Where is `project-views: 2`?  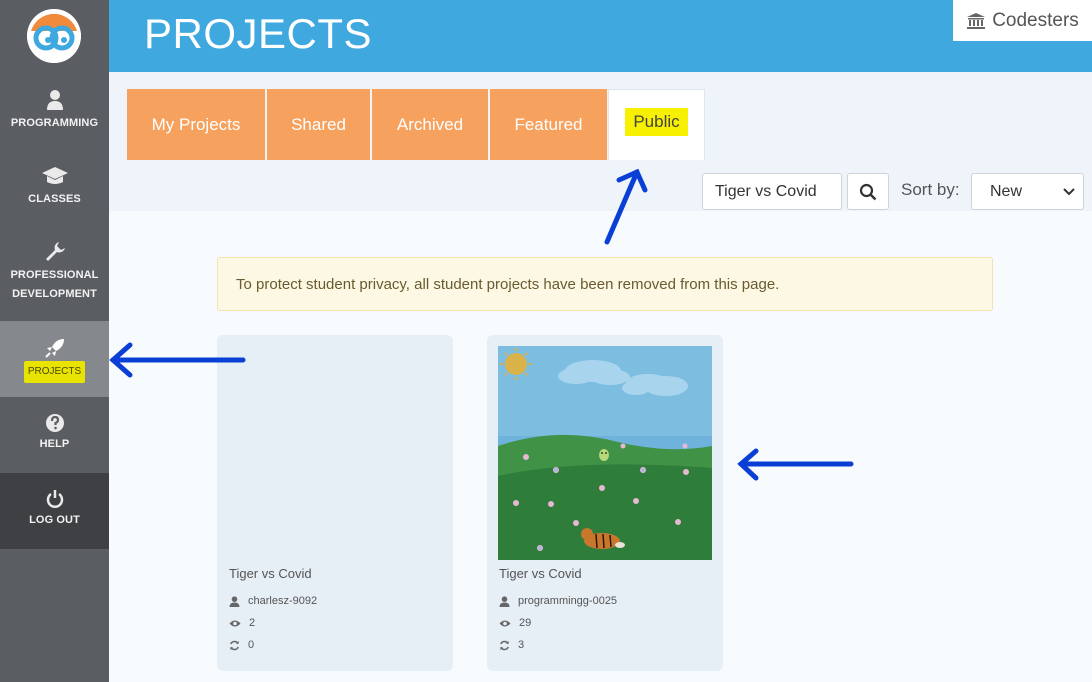
project-views: 2 is located at coordinates (242, 623).